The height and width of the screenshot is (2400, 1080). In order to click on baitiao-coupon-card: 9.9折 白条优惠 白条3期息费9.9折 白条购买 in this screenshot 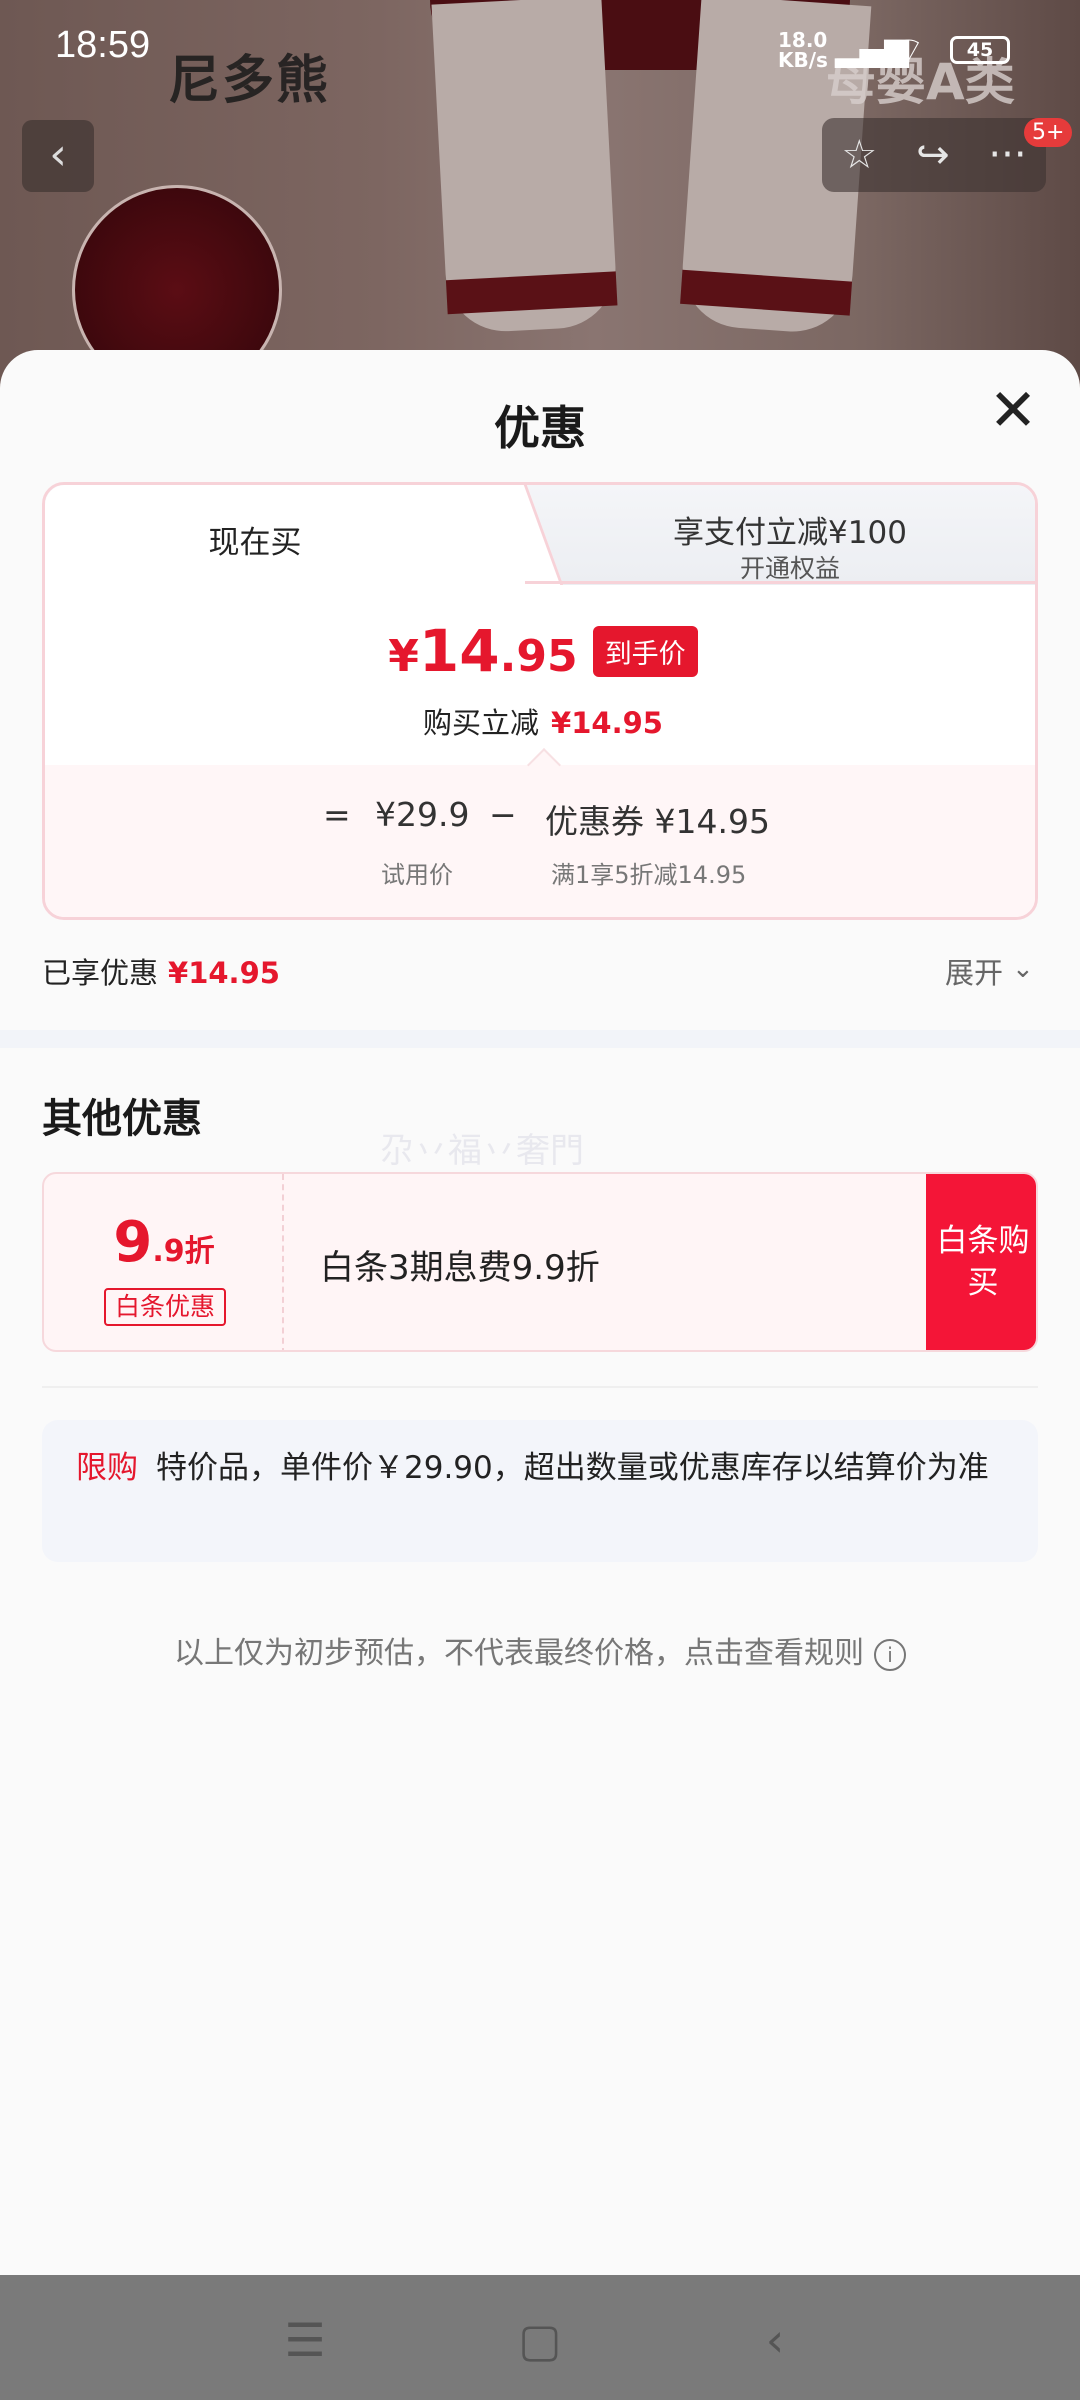, I will do `click(540, 1262)`.